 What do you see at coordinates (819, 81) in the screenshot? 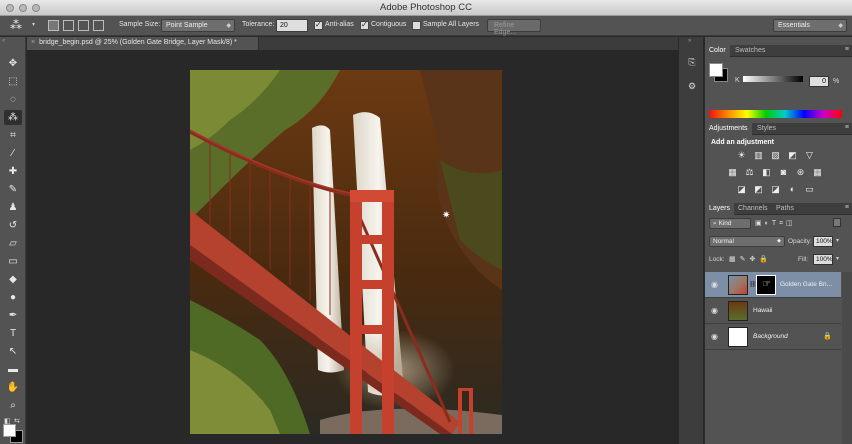
I see `k-value-input: 0` at bounding box center [819, 81].